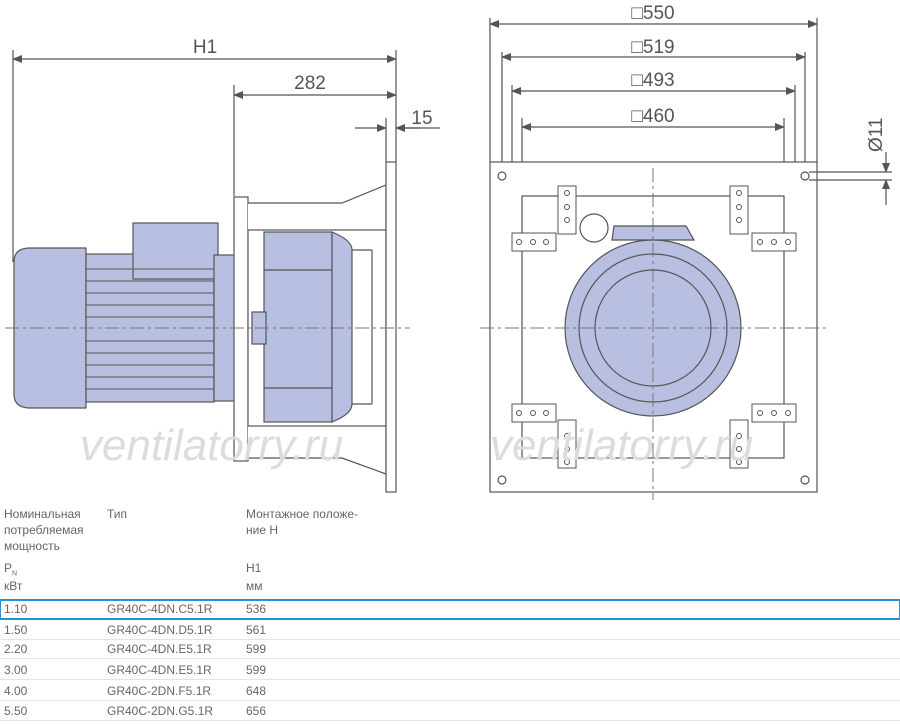 The image size is (900, 724). Describe the element at coordinates (450, 630) in the screenshot. I see `table-row: 1.50 GR40C-4DN.D5.1R 561` at that location.